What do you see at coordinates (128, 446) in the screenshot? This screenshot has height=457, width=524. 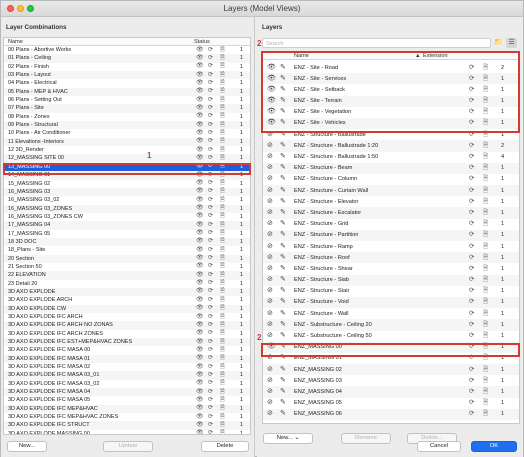 I see `update-combination-button: Update` at bounding box center [128, 446].